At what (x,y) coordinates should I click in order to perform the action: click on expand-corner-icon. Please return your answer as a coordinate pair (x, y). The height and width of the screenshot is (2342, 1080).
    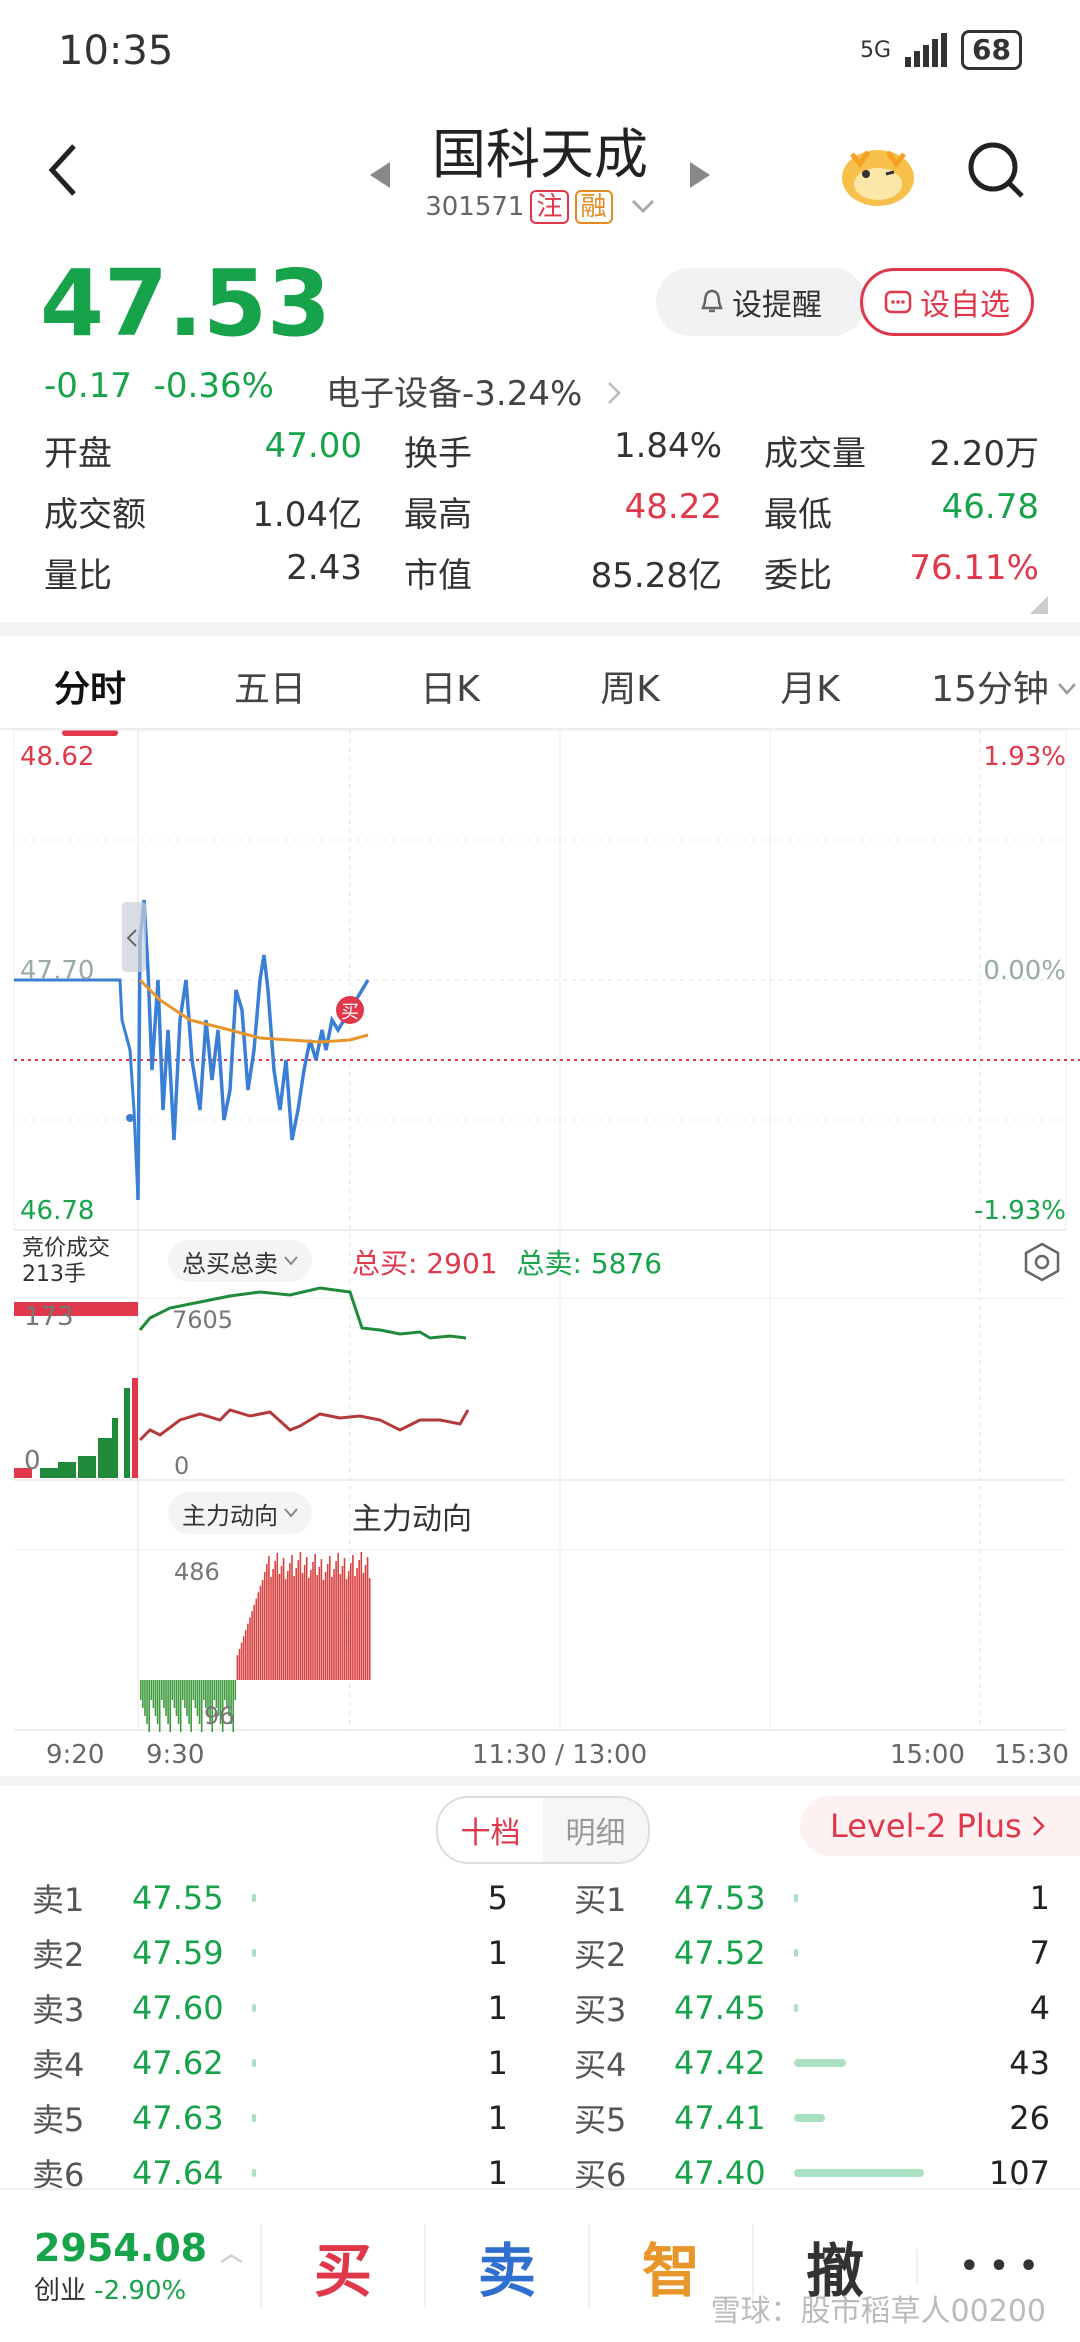
    Looking at the image, I should click on (1039, 607).